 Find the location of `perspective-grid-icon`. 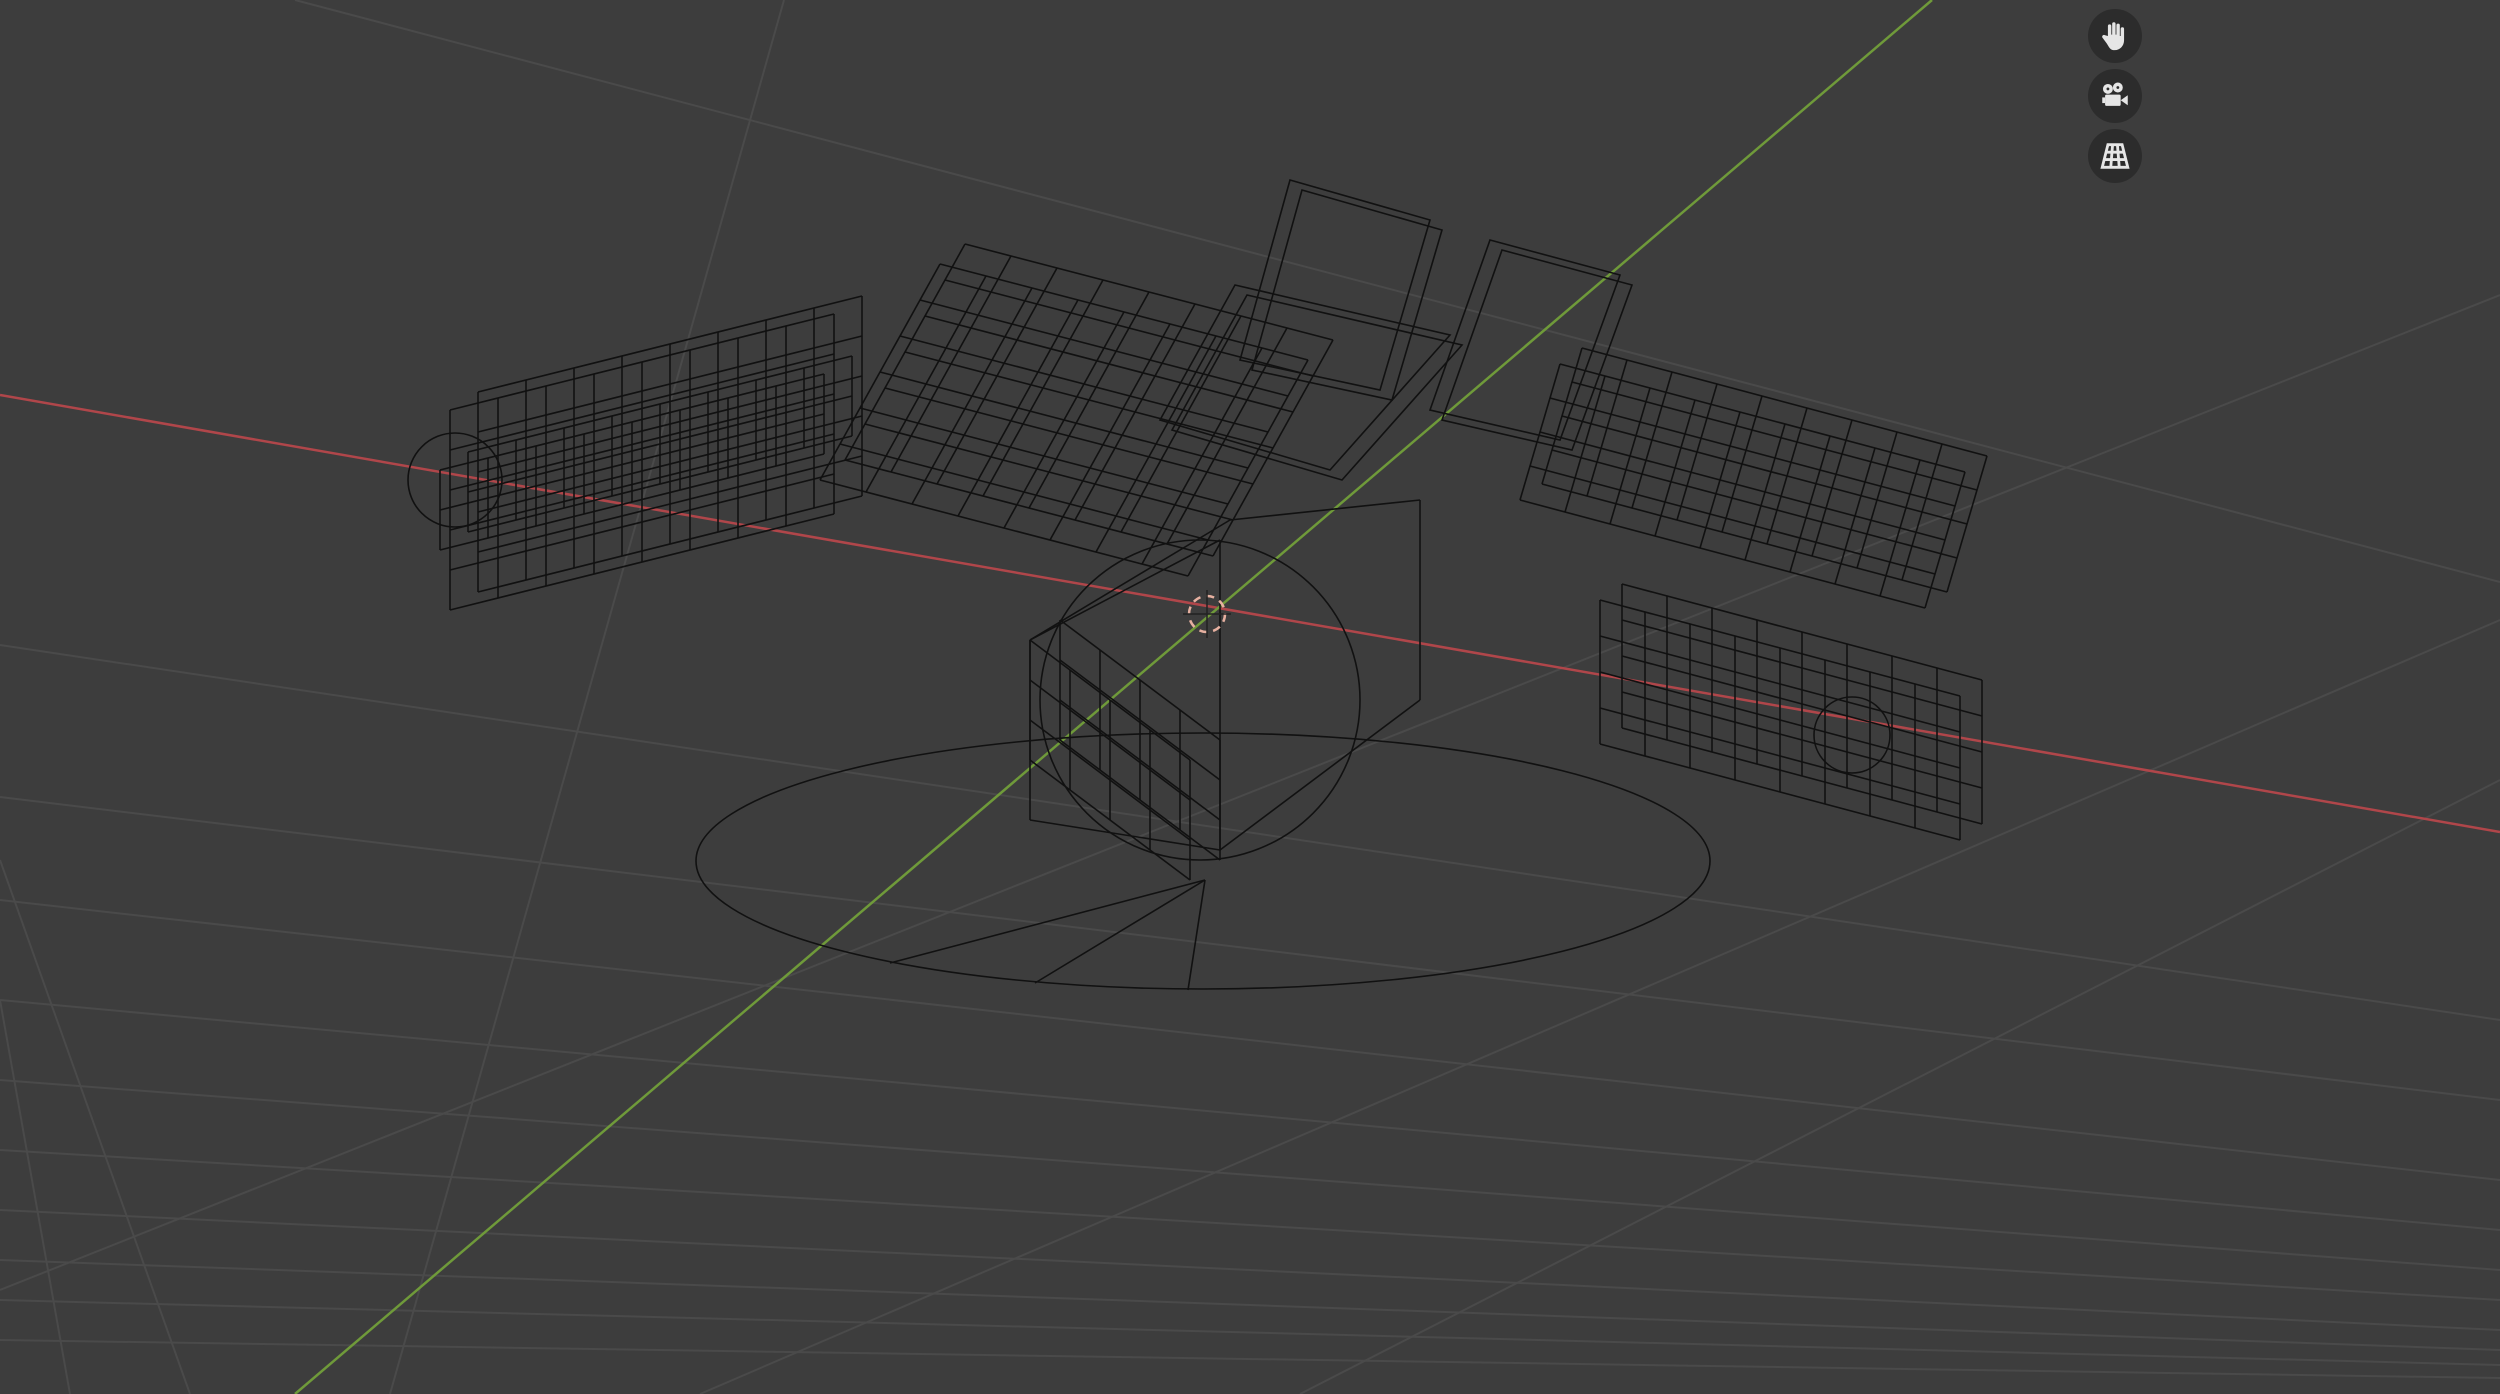

perspective-grid-icon is located at coordinates (2115, 156).